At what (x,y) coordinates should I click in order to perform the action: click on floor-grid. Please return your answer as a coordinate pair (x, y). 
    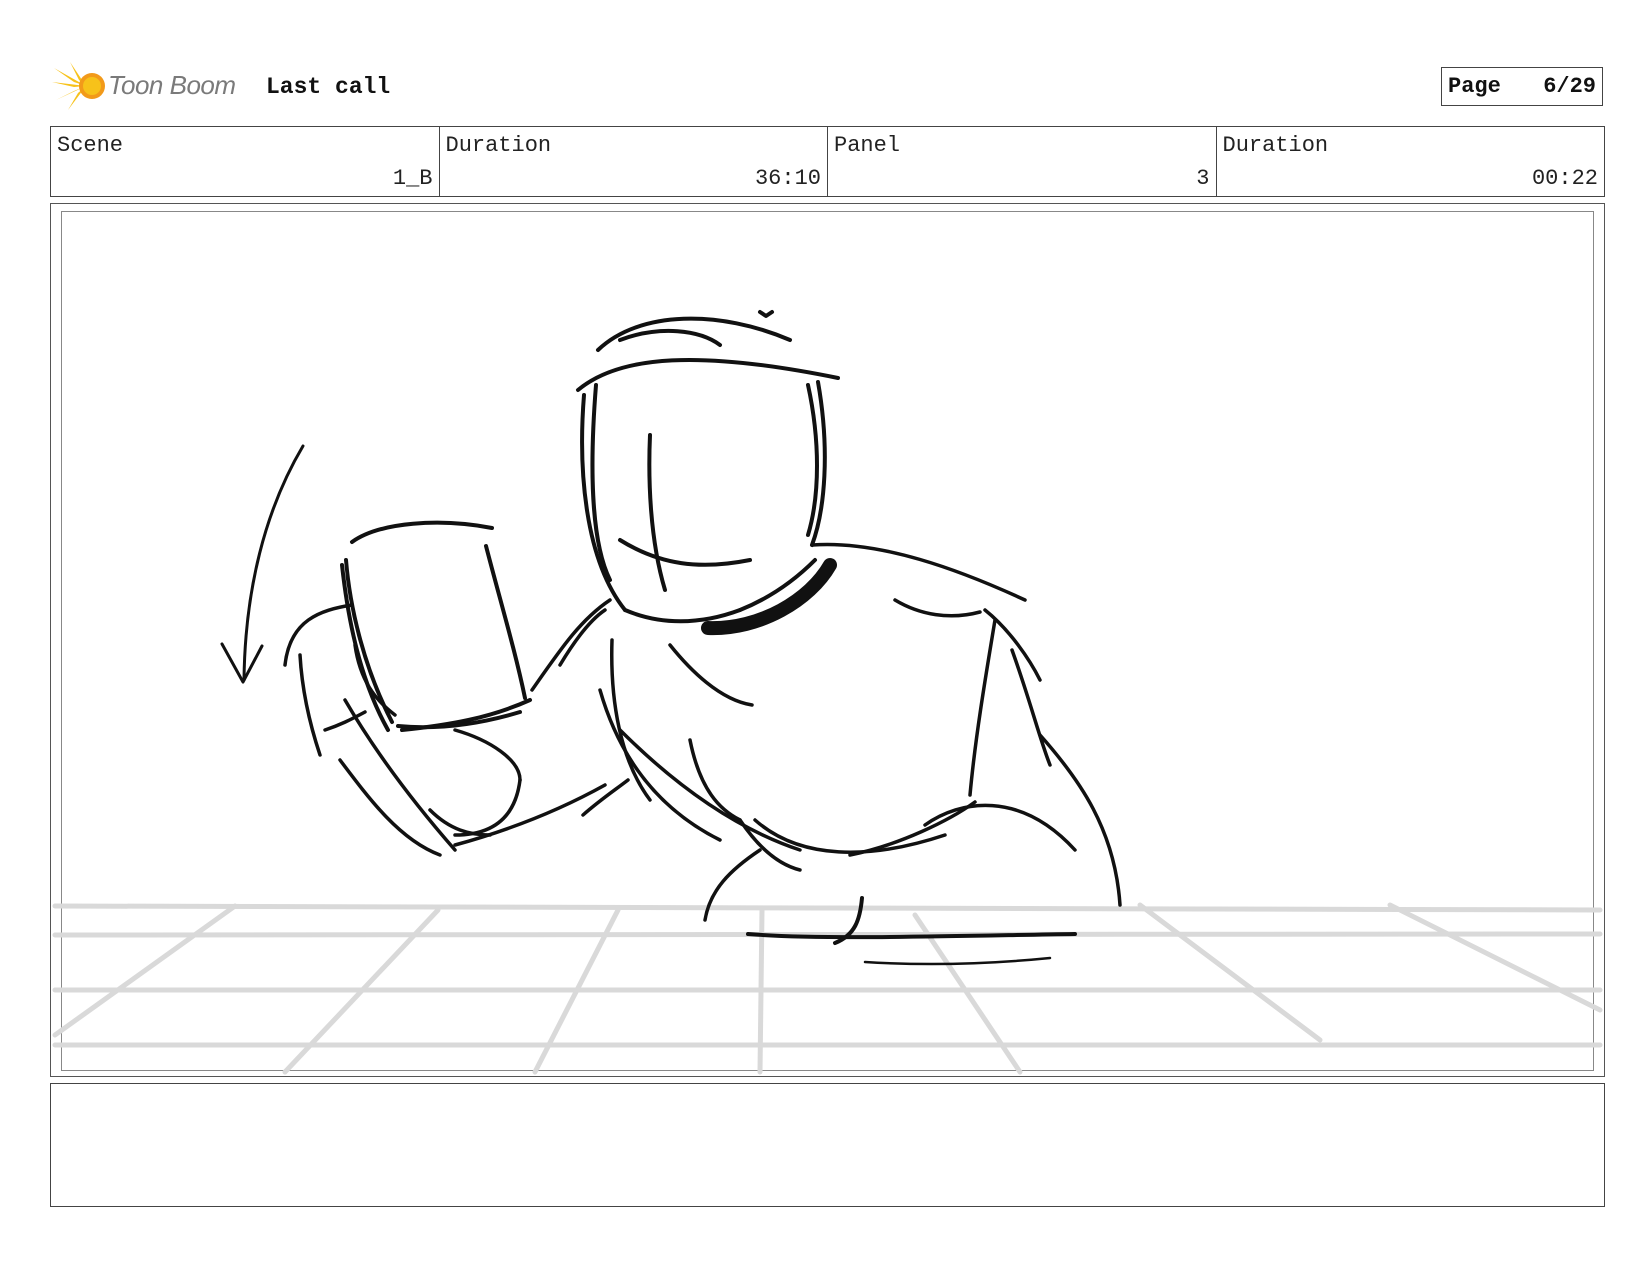
    Looking at the image, I should click on (827, 988).